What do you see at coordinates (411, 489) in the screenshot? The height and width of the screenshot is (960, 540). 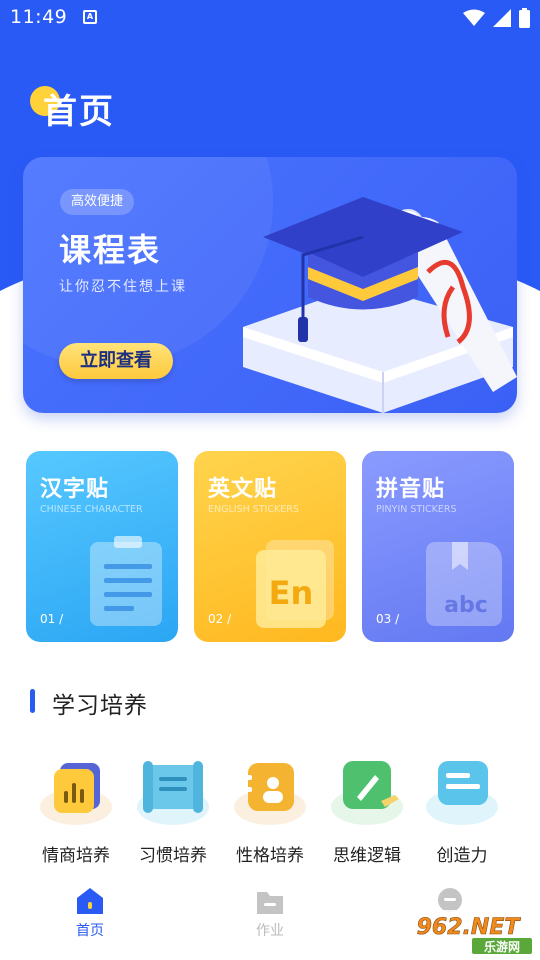 I see `card-title: 拼音贴` at bounding box center [411, 489].